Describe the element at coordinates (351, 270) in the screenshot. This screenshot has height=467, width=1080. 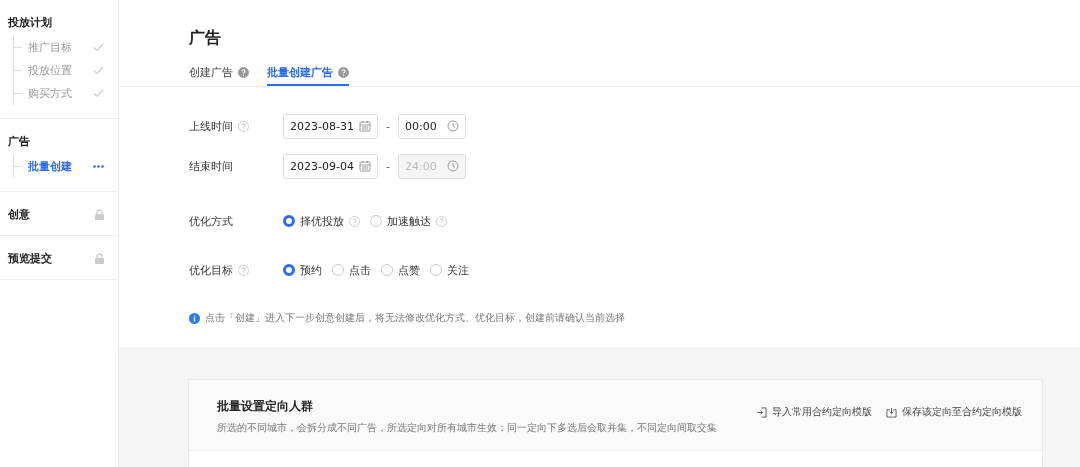
I see `radio-option: 点击` at that location.